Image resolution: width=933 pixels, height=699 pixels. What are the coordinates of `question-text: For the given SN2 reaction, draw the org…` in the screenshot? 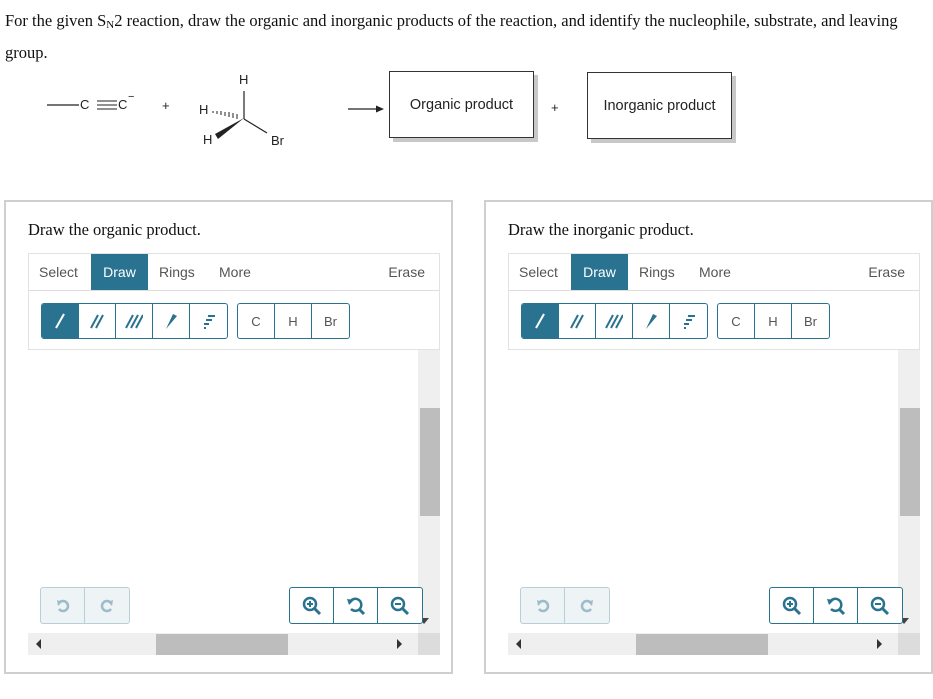 It's located at (467, 36).